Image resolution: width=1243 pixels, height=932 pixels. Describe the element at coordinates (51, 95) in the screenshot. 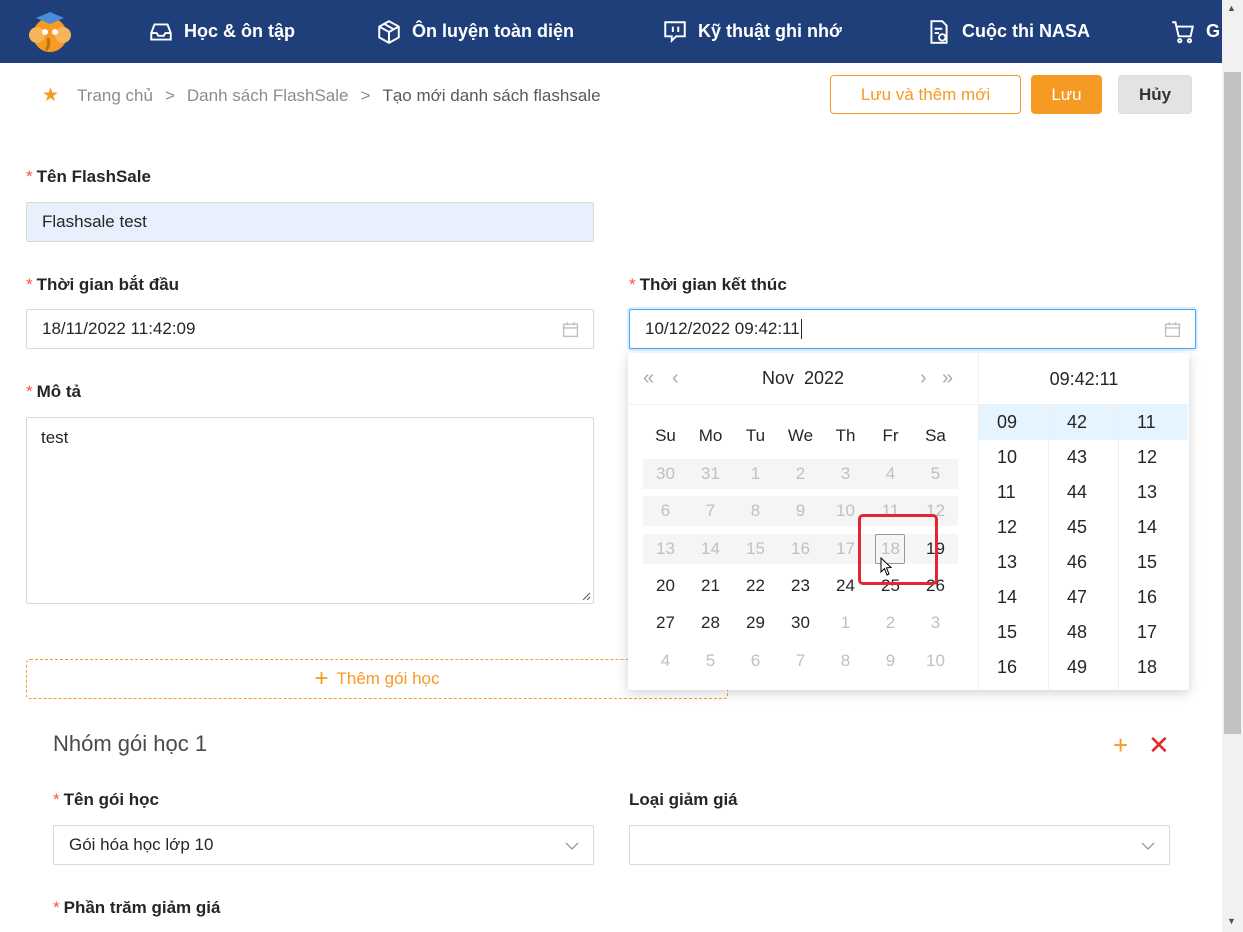

I see `star-icon: ★` at that location.